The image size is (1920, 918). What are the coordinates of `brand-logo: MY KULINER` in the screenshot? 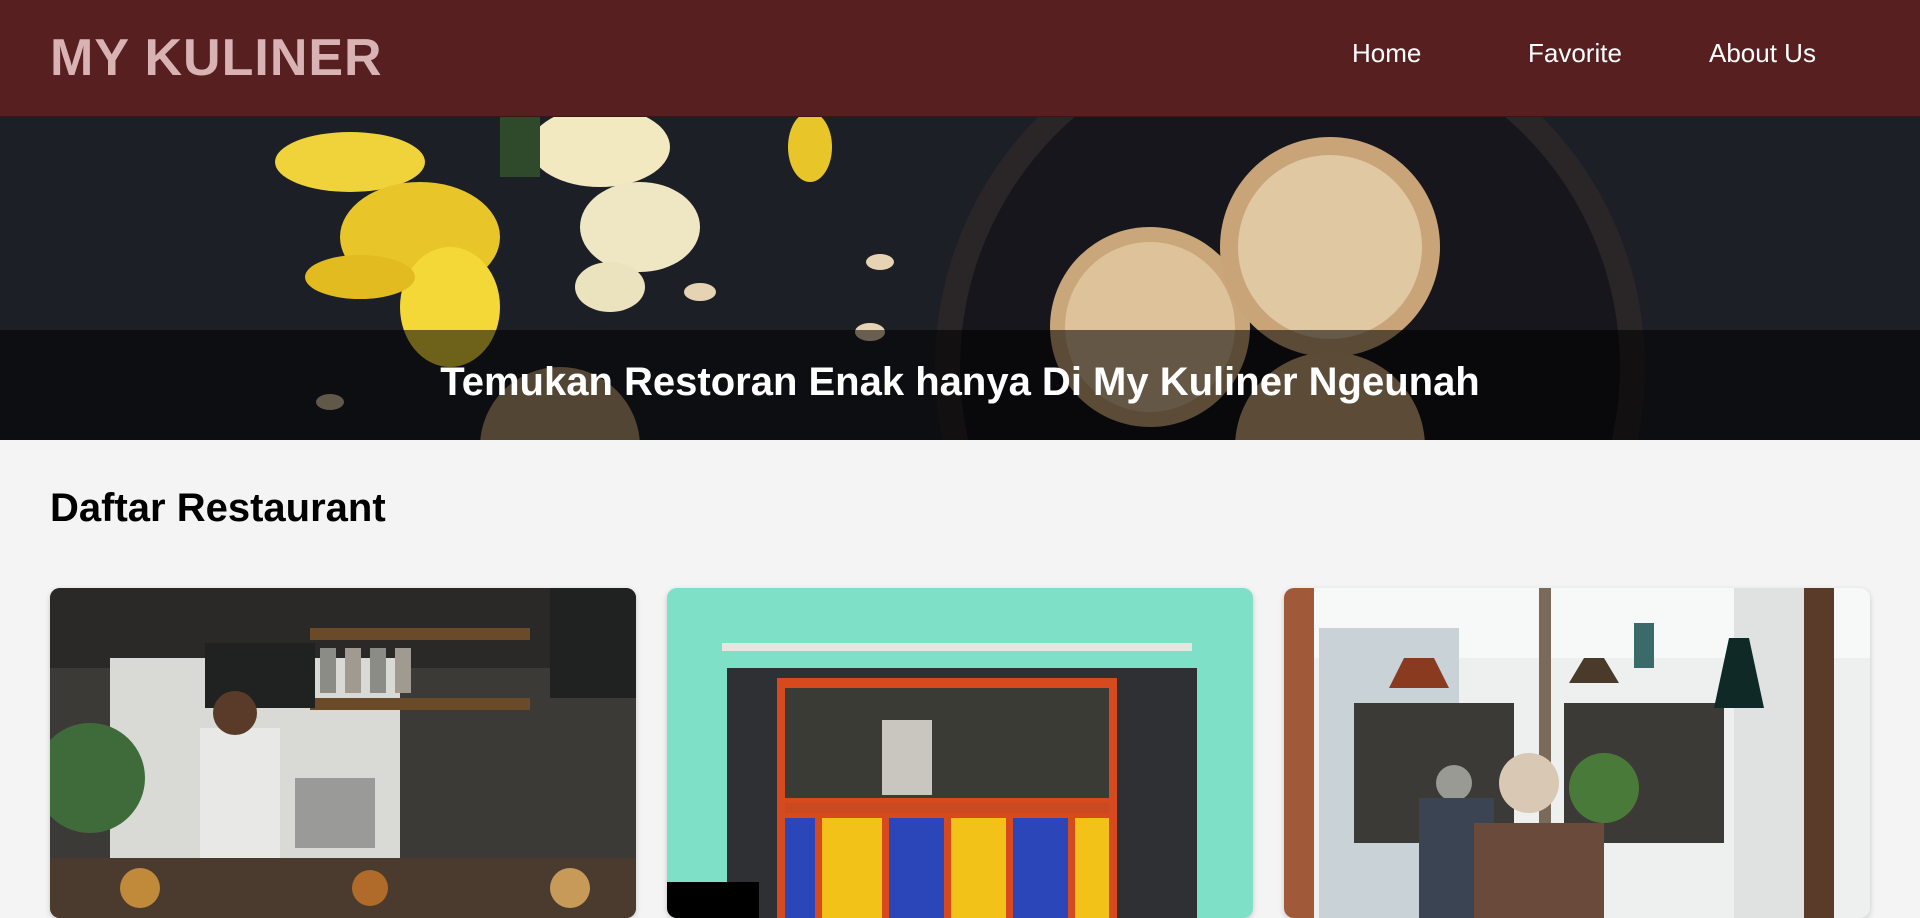 It's located at (216, 58).